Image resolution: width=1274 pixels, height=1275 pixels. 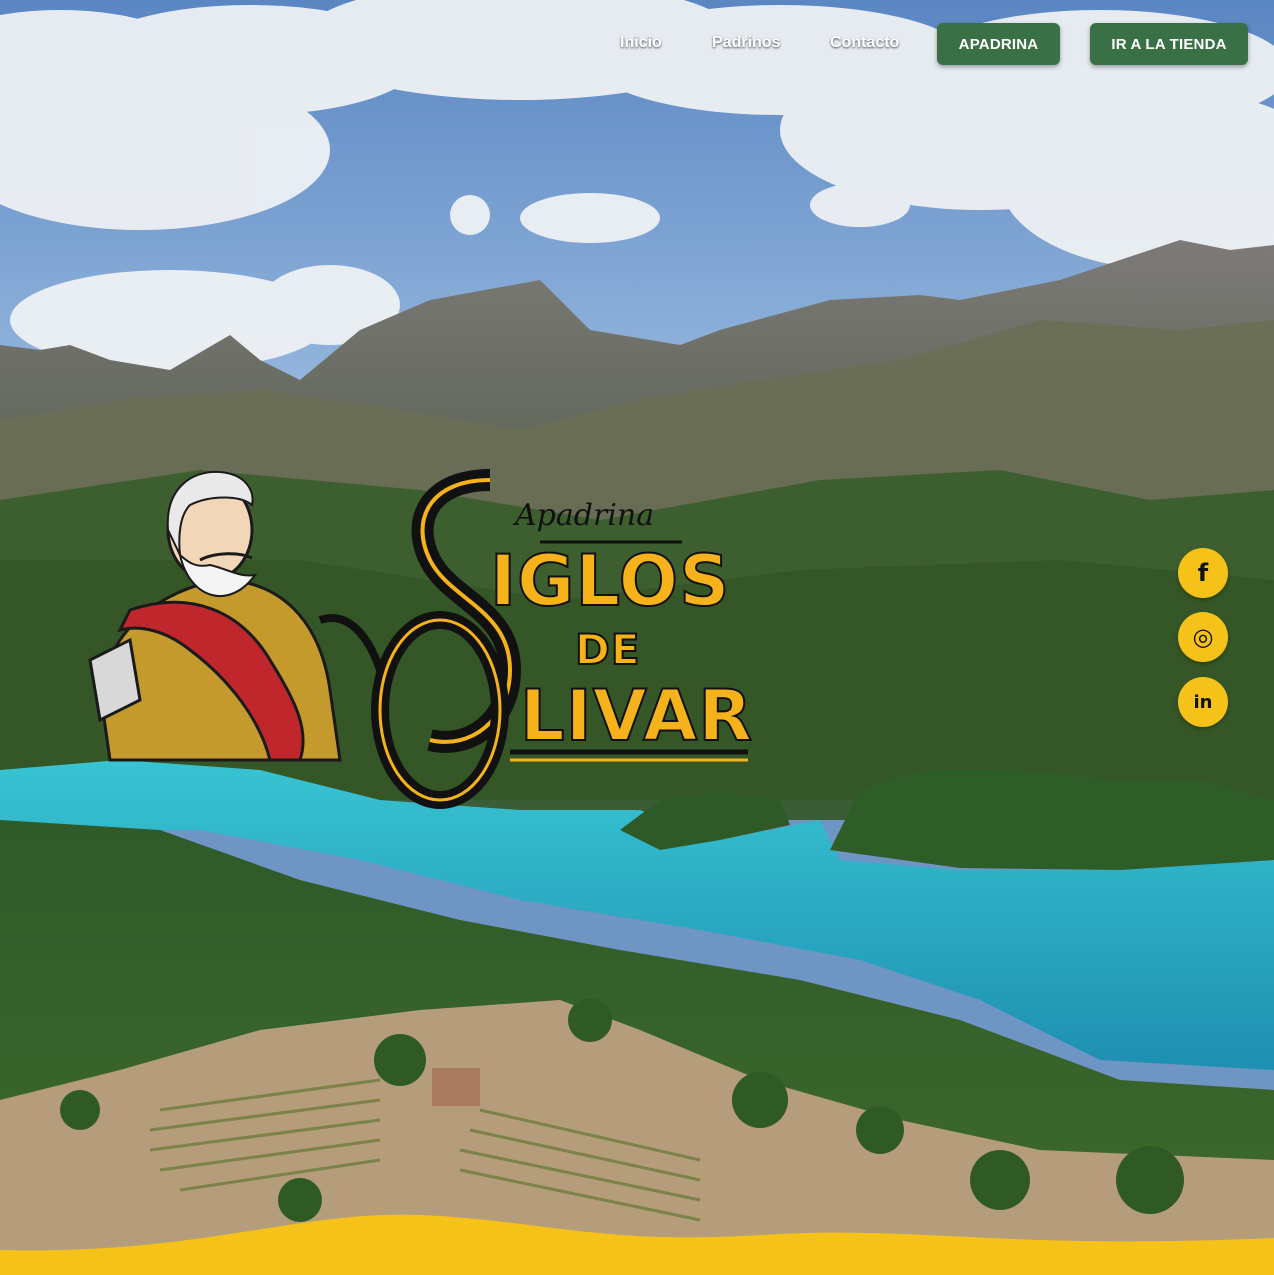 What do you see at coordinates (746, 43) in the screenshot?
I see `nav-link-padrinos: Padrinos` at bounding box center [746, 43].